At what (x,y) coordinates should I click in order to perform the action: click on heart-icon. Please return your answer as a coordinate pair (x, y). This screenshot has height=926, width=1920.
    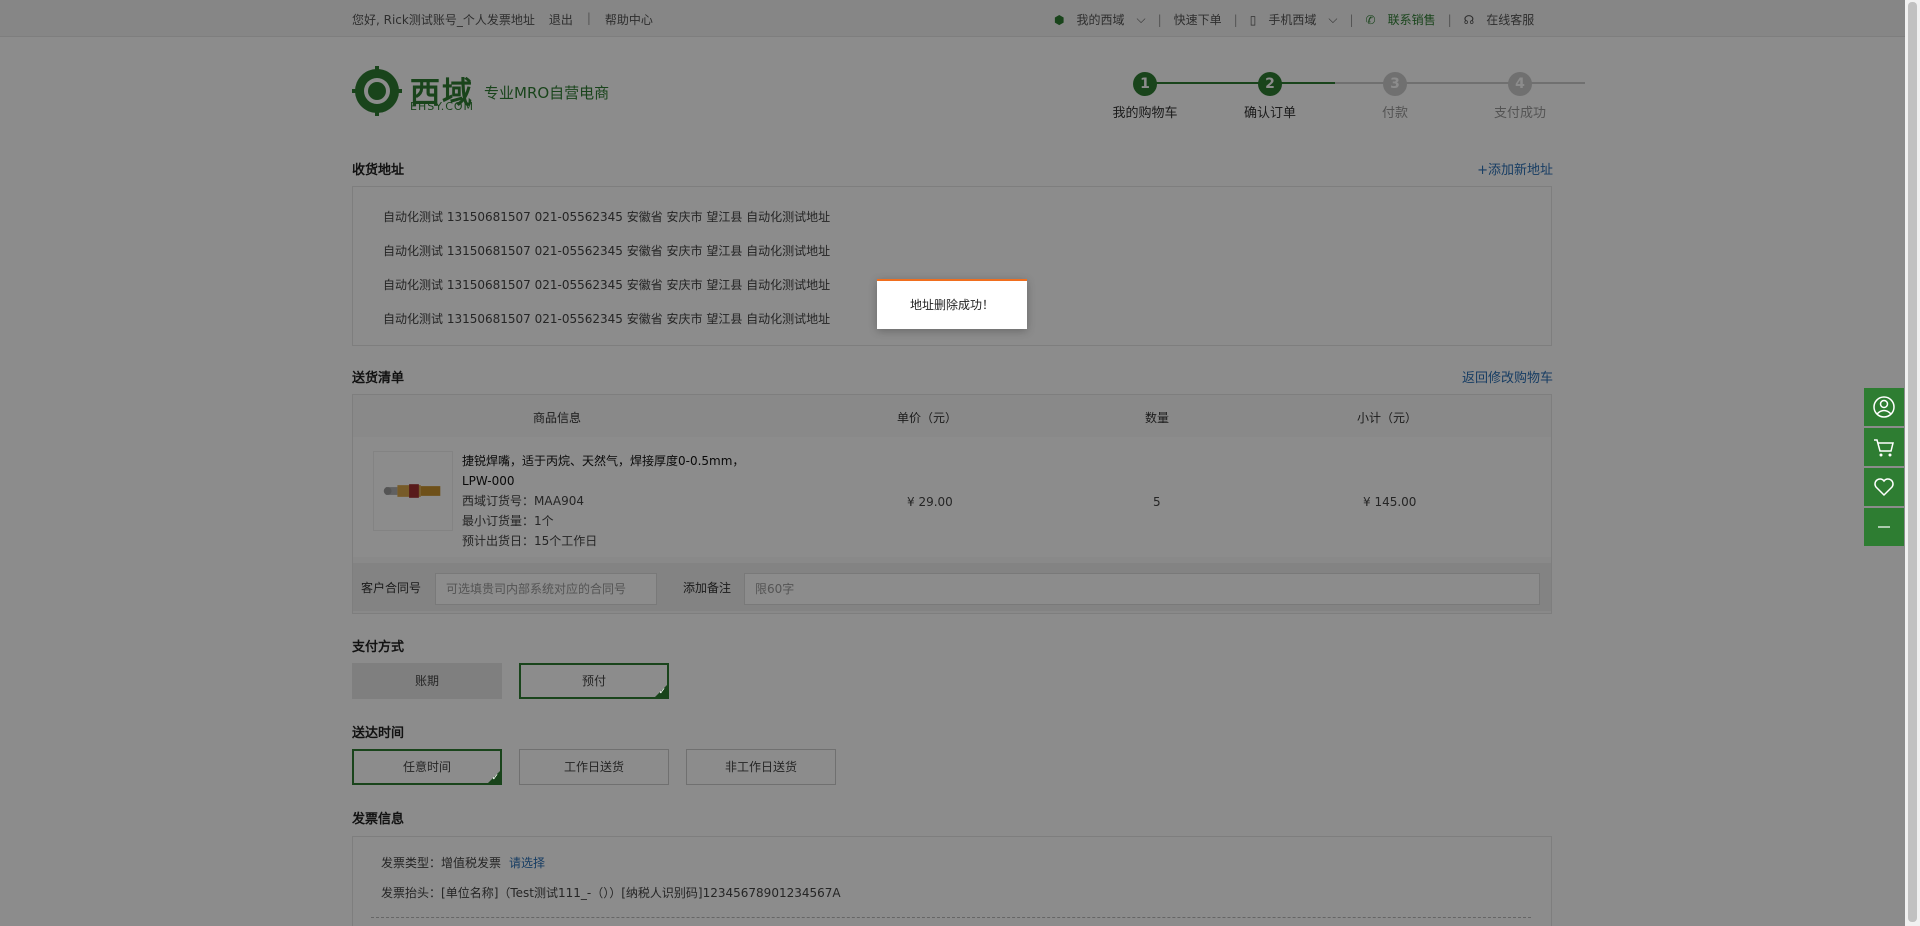
    Looking at the image, I should click on (1884, 487).